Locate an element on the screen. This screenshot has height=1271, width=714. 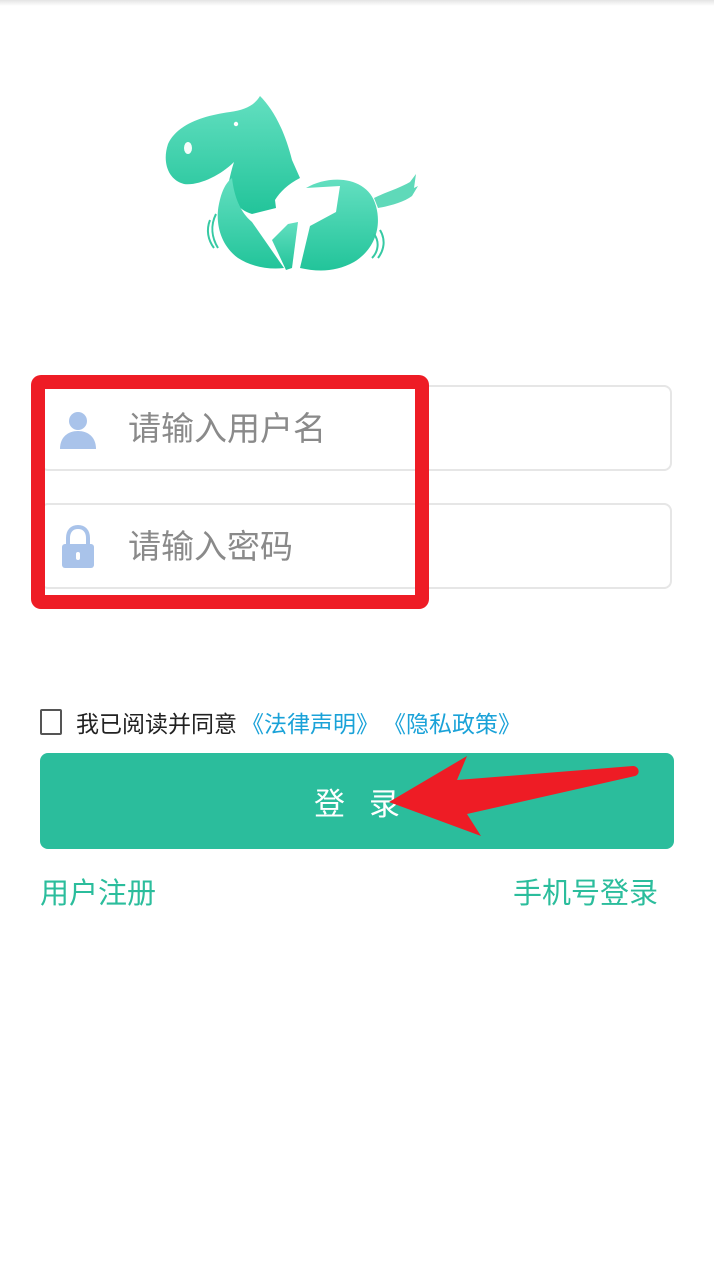
username-input is located at coordinates (388, 428).